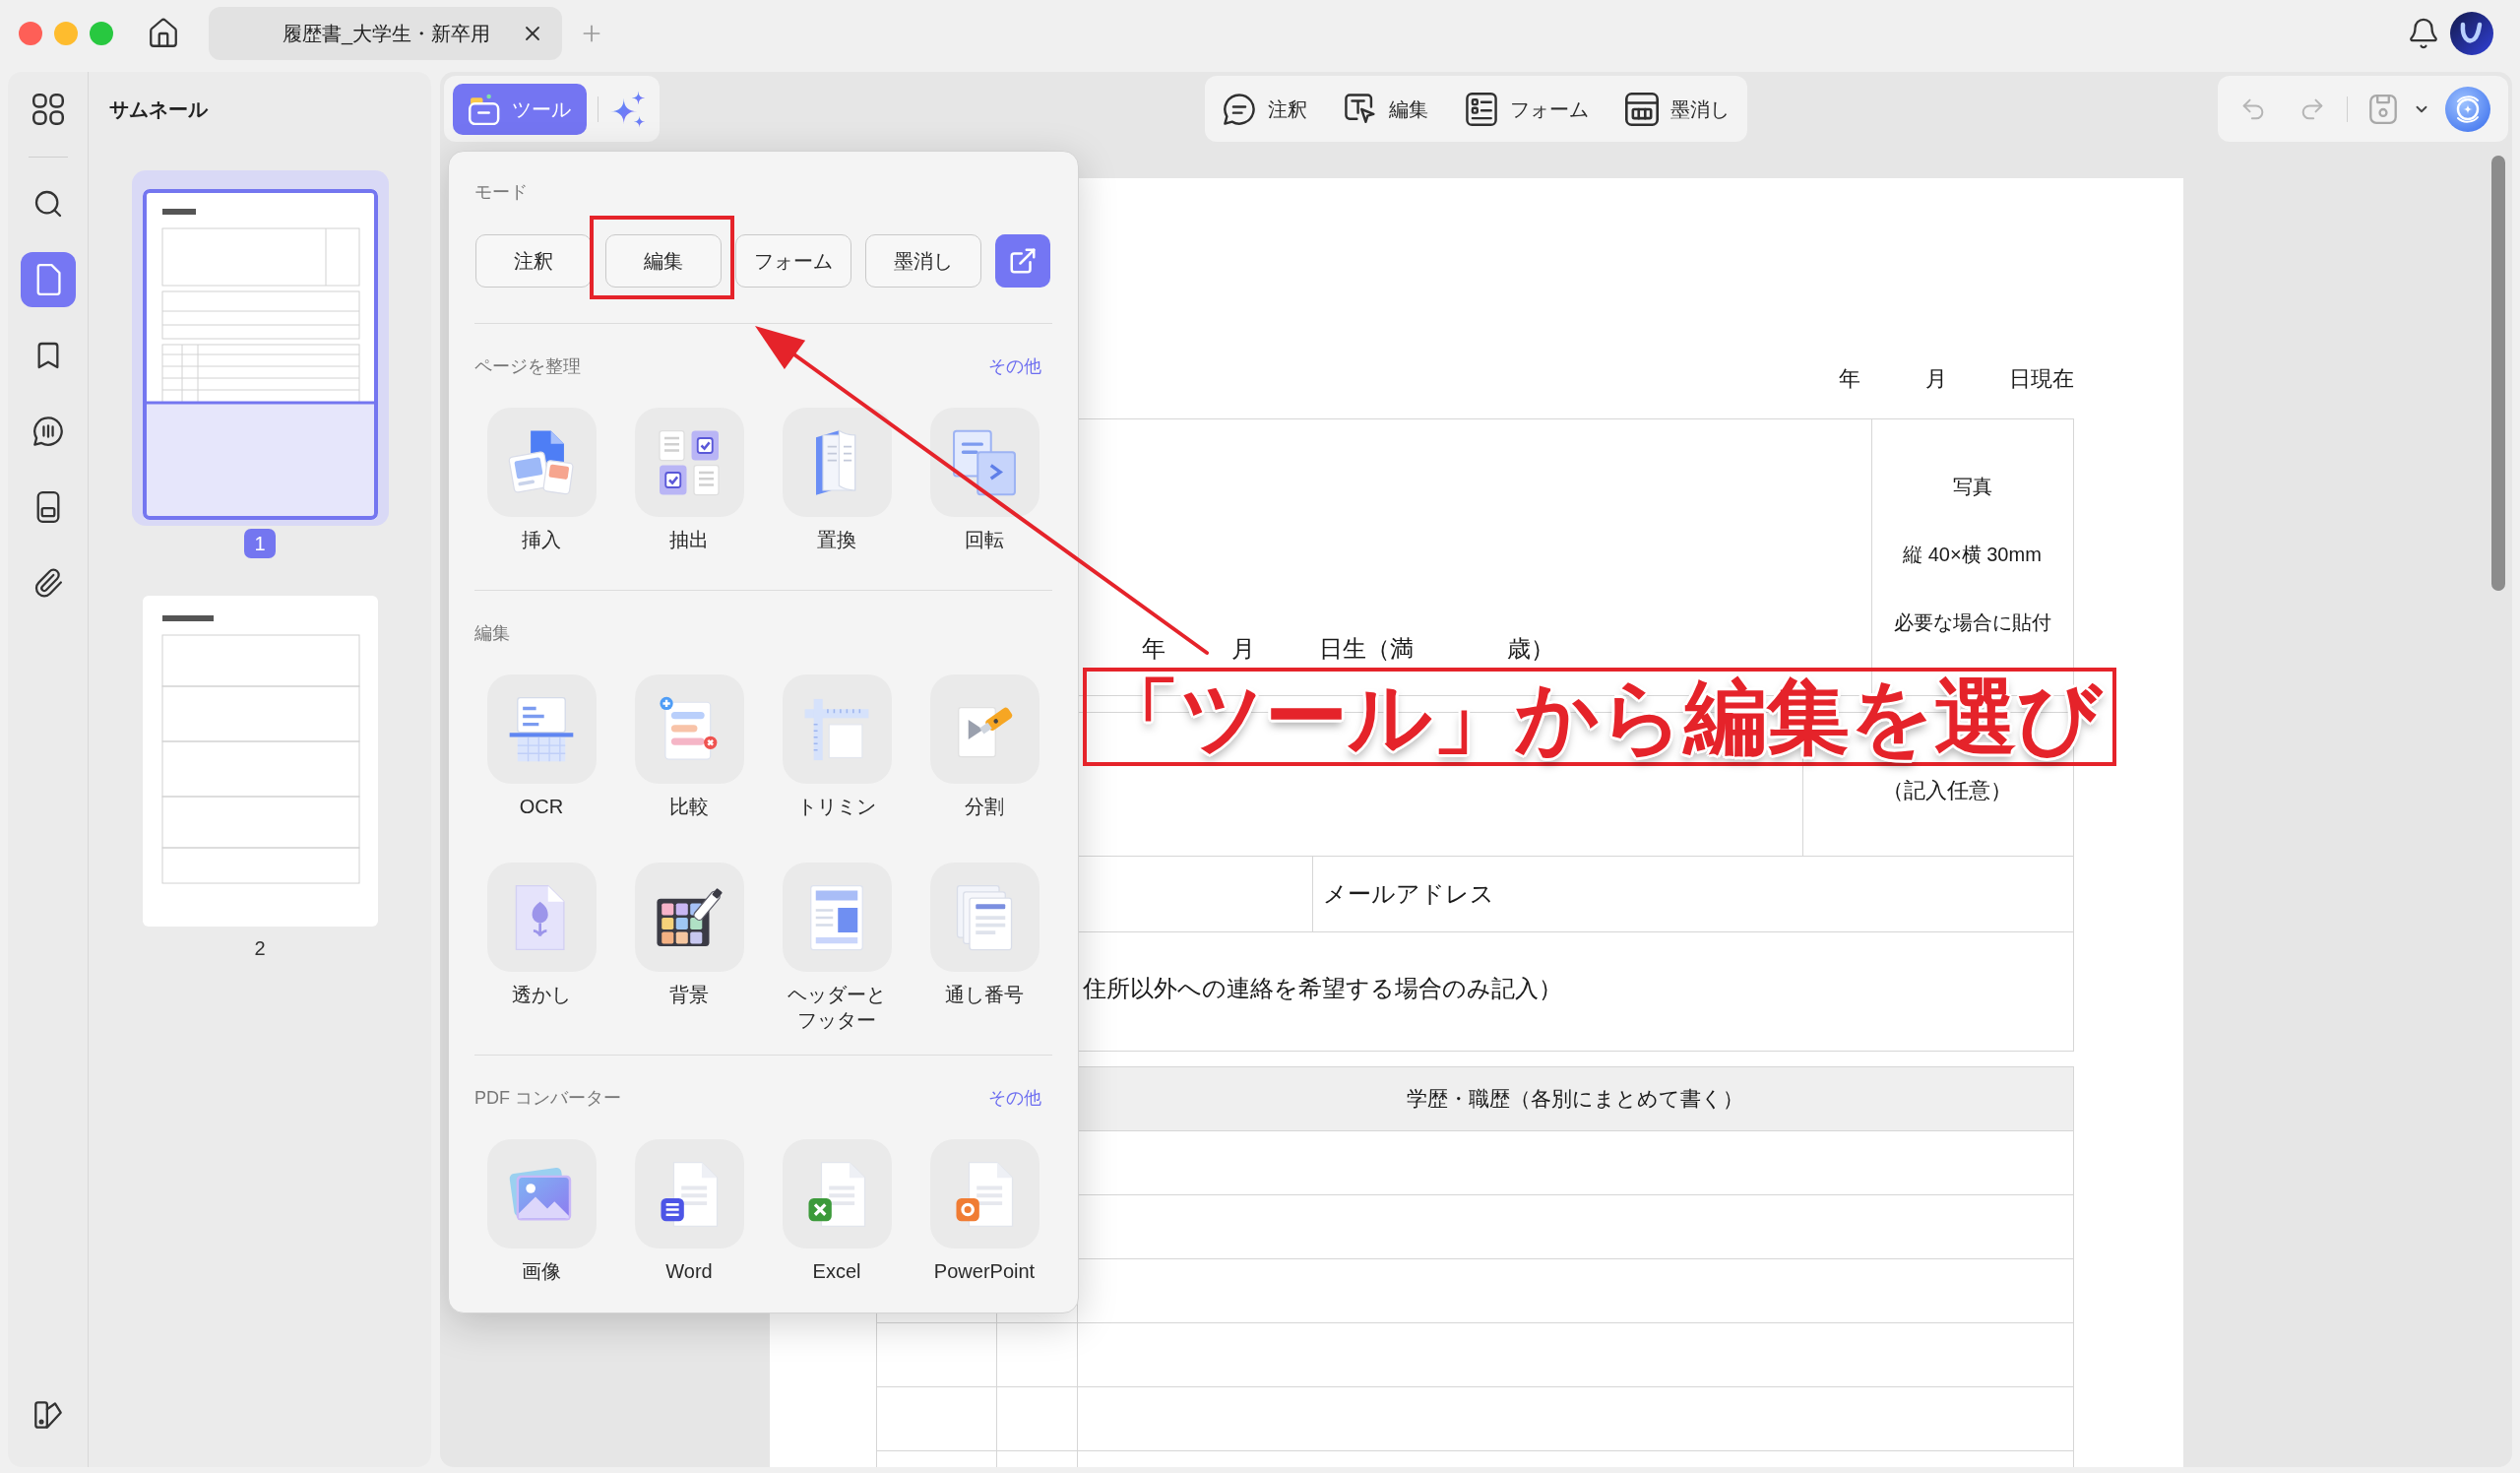 The height and width of the screenshot is (1473, 2520). Describe the element at coordinates (1575, 1099) in the screenshot. I see `history-header: 学歴・職歴（各別にまとめて書く）` at that location.